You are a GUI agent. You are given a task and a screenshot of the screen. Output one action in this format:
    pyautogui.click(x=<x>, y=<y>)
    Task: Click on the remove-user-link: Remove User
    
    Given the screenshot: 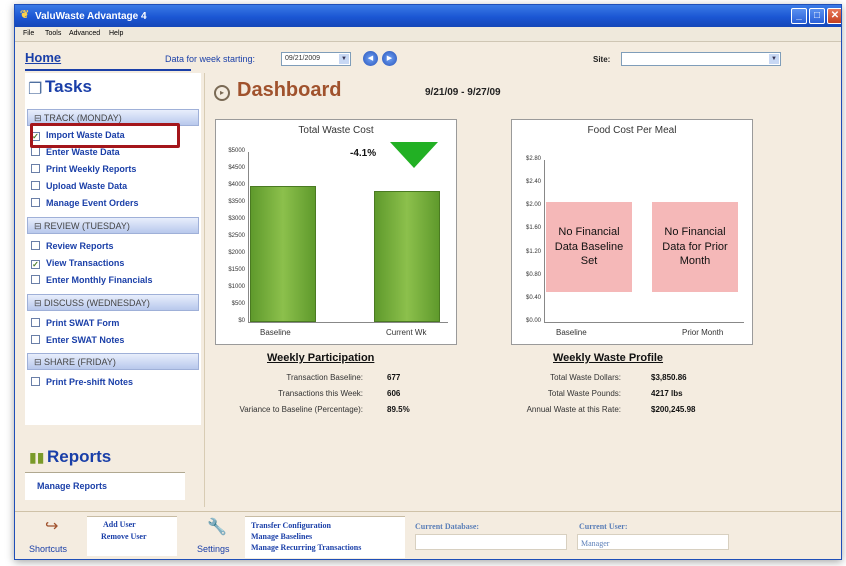 What is the action you would take?
    pyautogui.click(x=124, y=536)
    